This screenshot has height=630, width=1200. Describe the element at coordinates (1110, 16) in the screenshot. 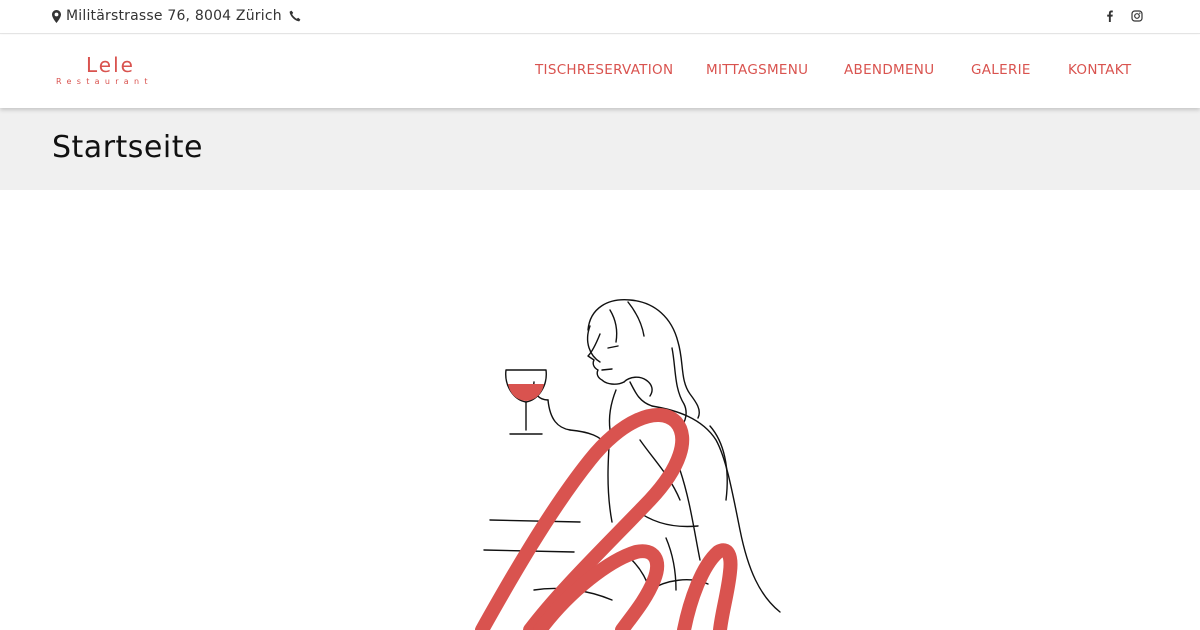

I see `facebook-icon` at that location.